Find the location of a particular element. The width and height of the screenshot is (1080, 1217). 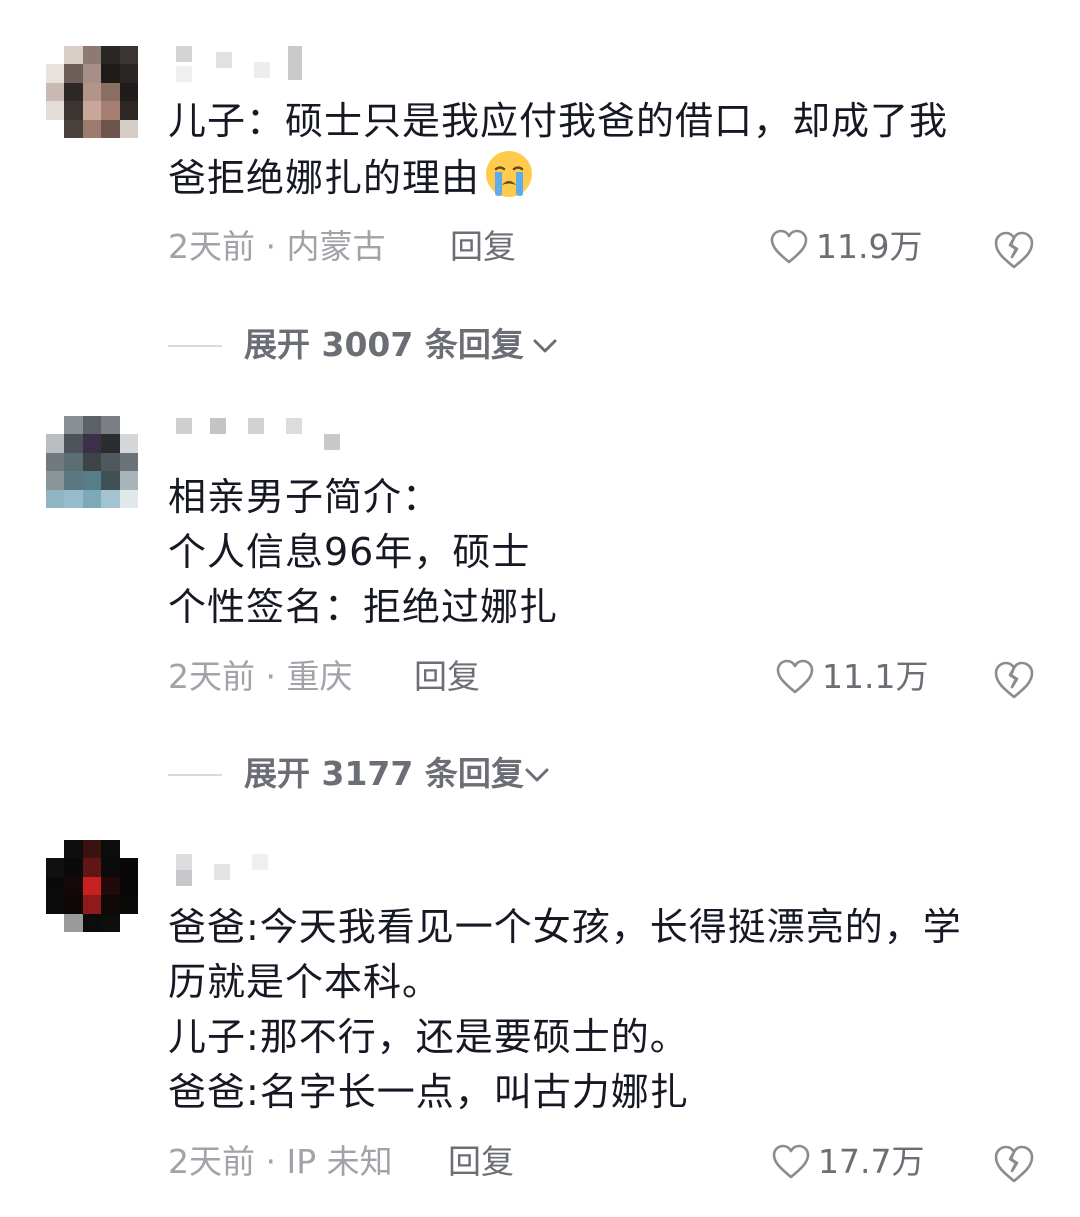

comment-line: 相亲男子简介： is located at coordinates (305, 497).